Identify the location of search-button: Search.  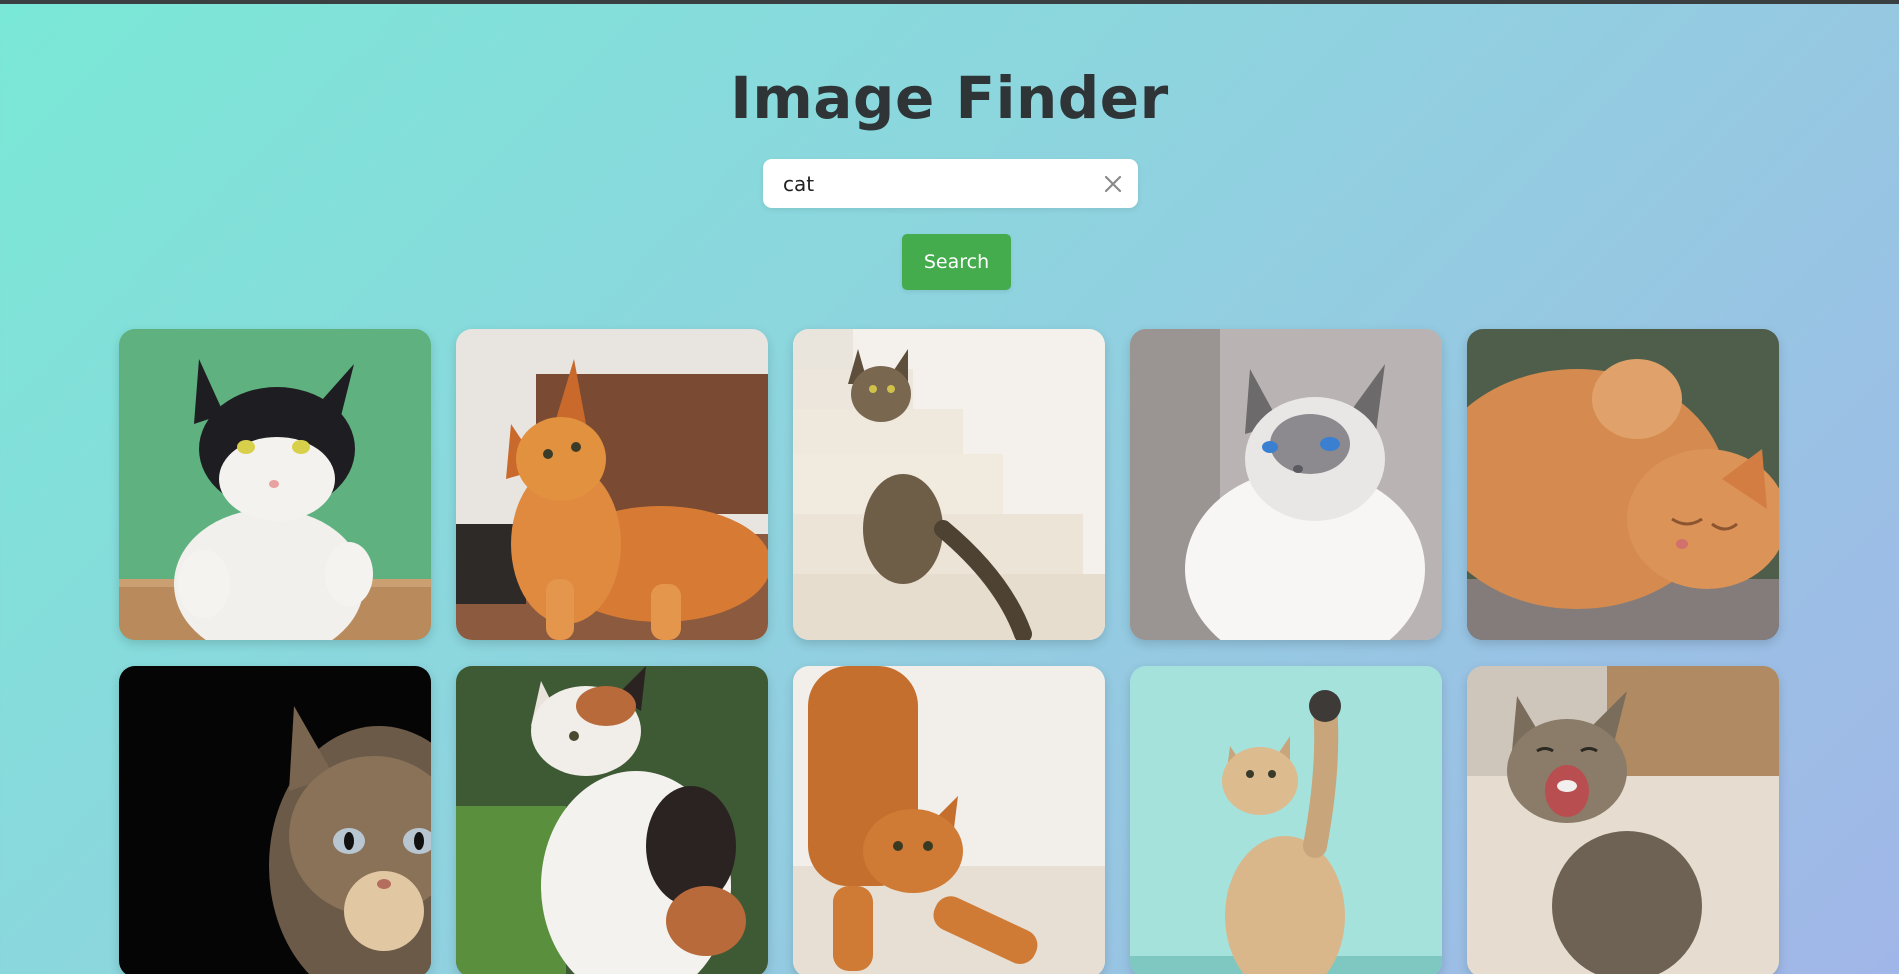
(956, 262).